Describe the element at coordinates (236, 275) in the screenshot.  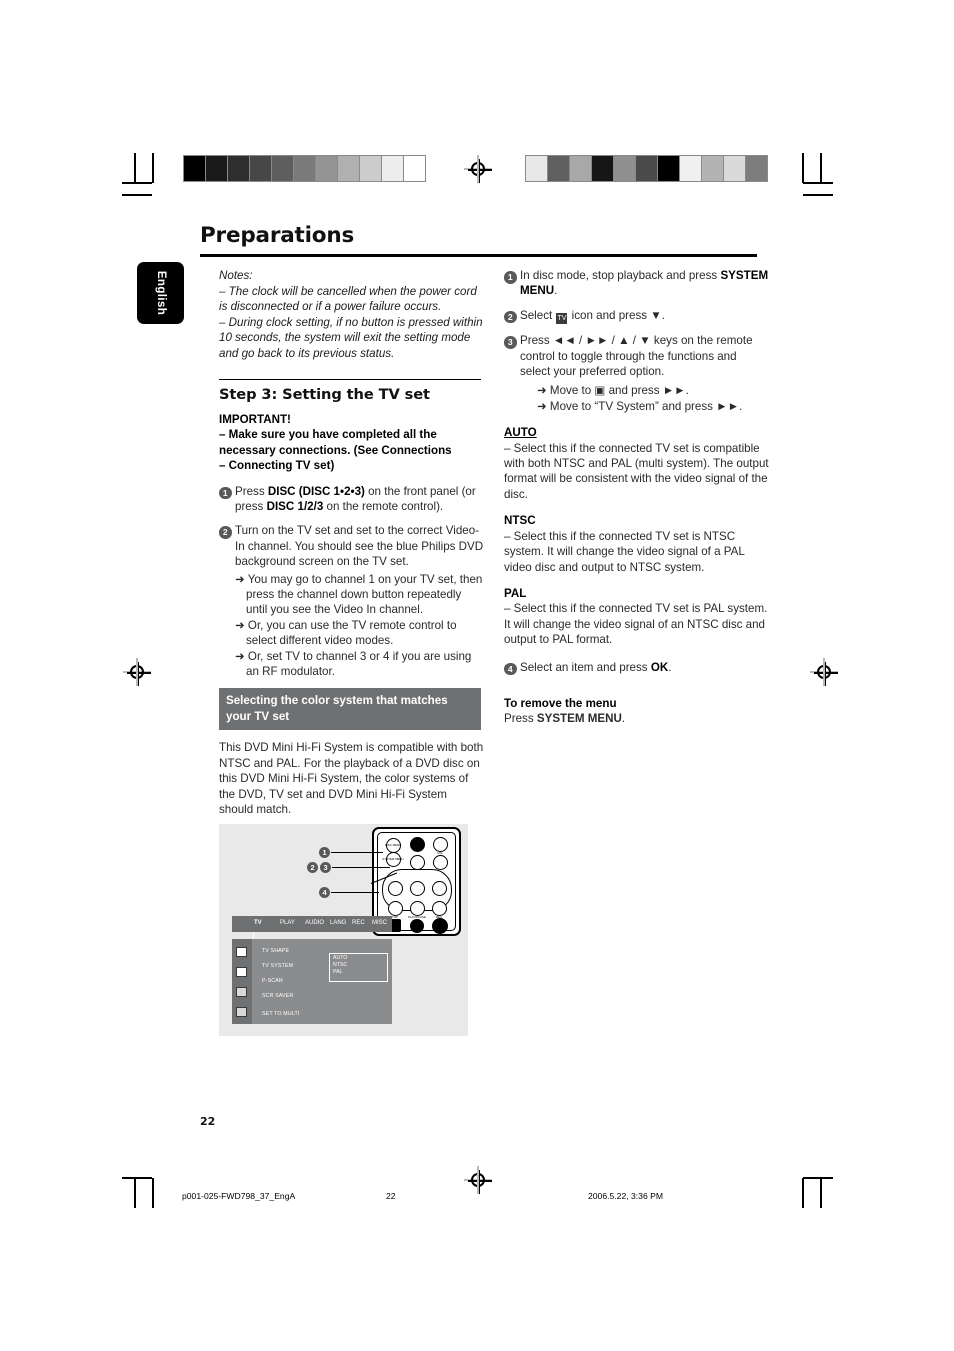
I see `notes-label: Notes:` at that location.